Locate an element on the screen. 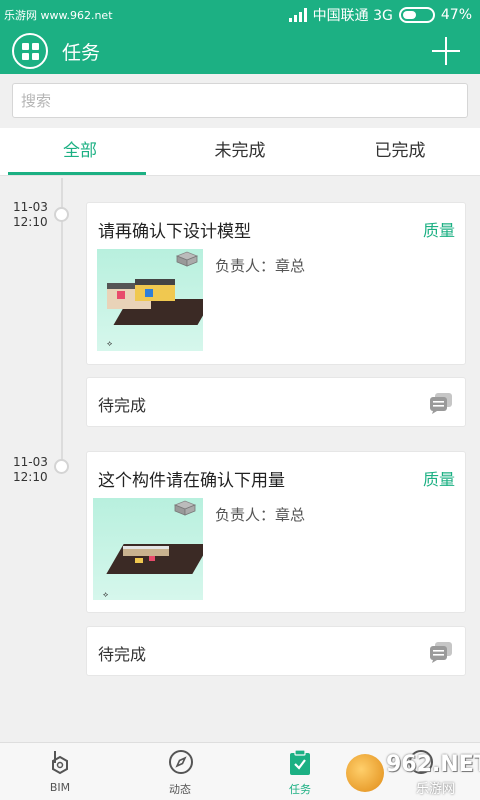 Image resolution: width=480 pixels, height=800 pixels. battery-percent: 47% is located at coordinates (456, 15).